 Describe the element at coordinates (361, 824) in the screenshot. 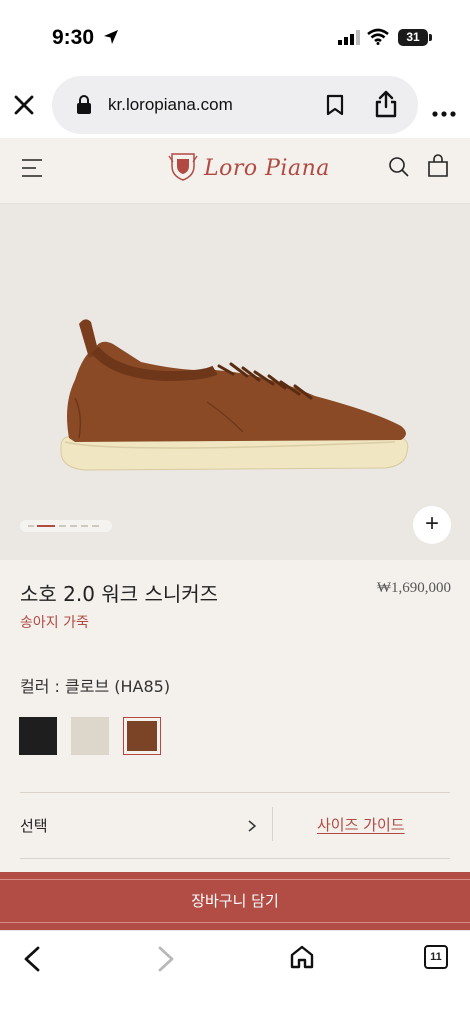

I see `size-guide-link: 사이즈 가이드` at that location.